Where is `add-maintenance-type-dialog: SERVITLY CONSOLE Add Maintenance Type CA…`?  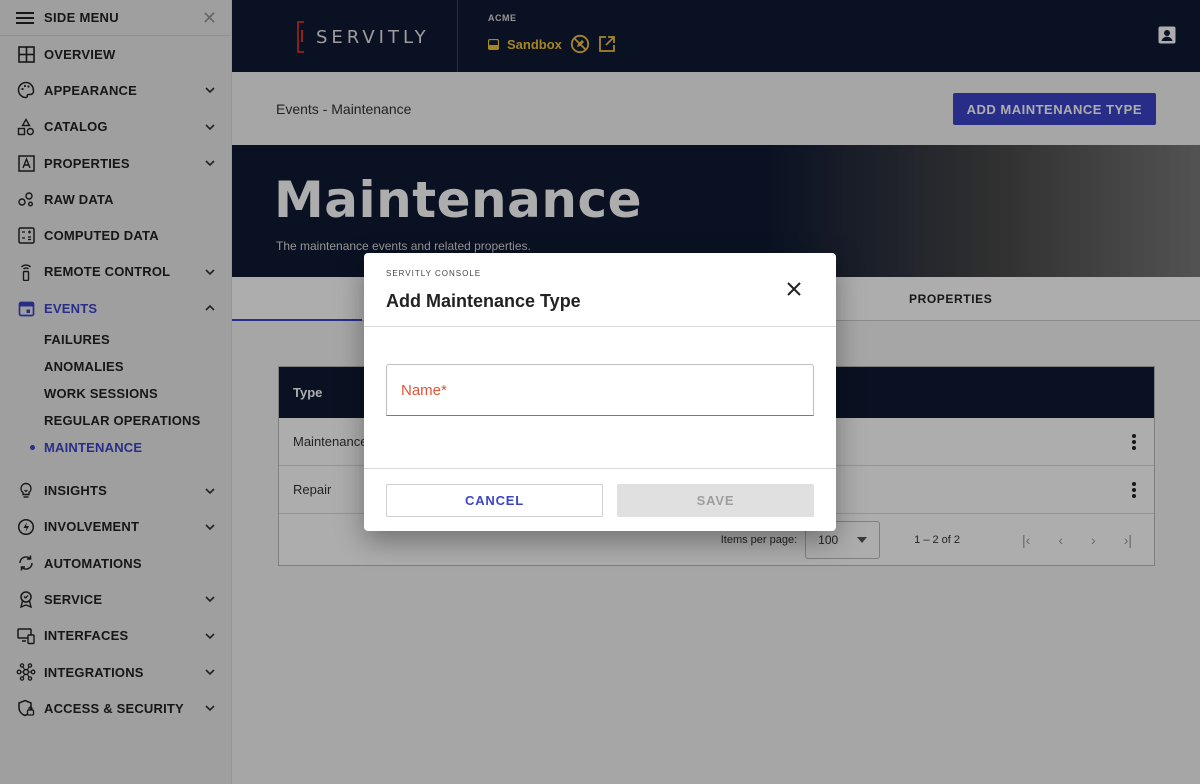 add-maintenance-type-dialog: SERVITLY CONSOLE Add Maintenance Type CA… is located at coordinates (600, 392).